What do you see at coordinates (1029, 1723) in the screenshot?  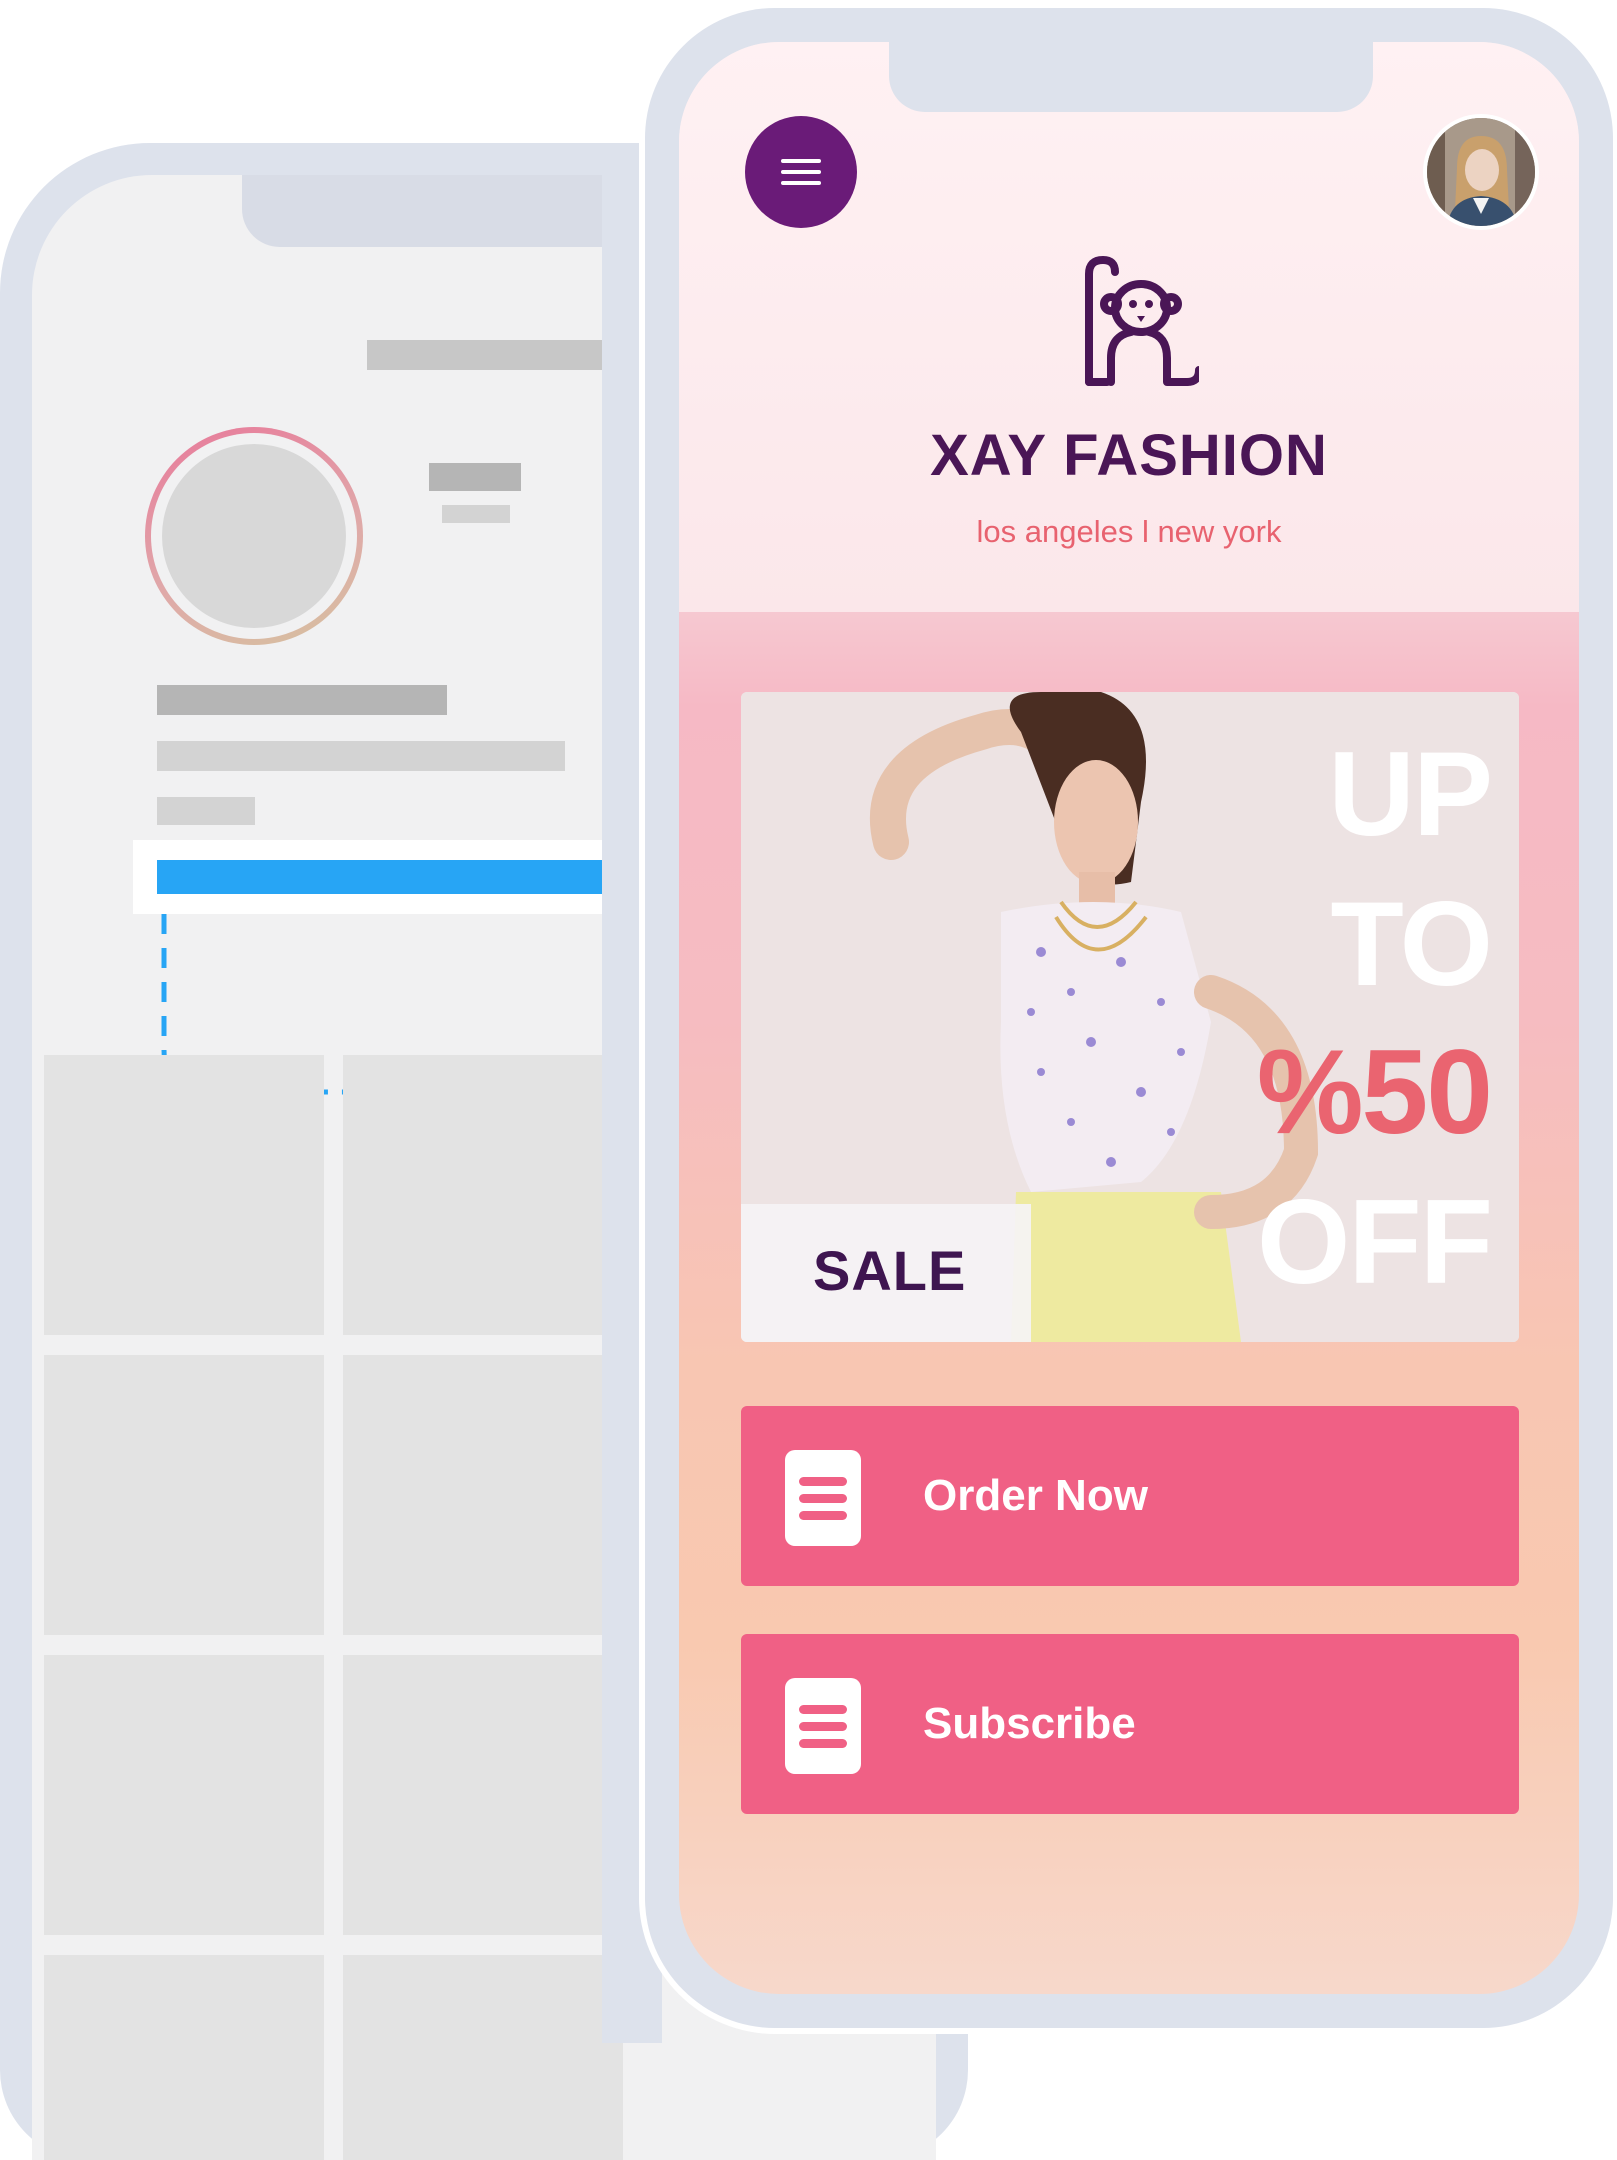 I see `subscribe-label: Subscribe` at bounding box center [1029, 1723].